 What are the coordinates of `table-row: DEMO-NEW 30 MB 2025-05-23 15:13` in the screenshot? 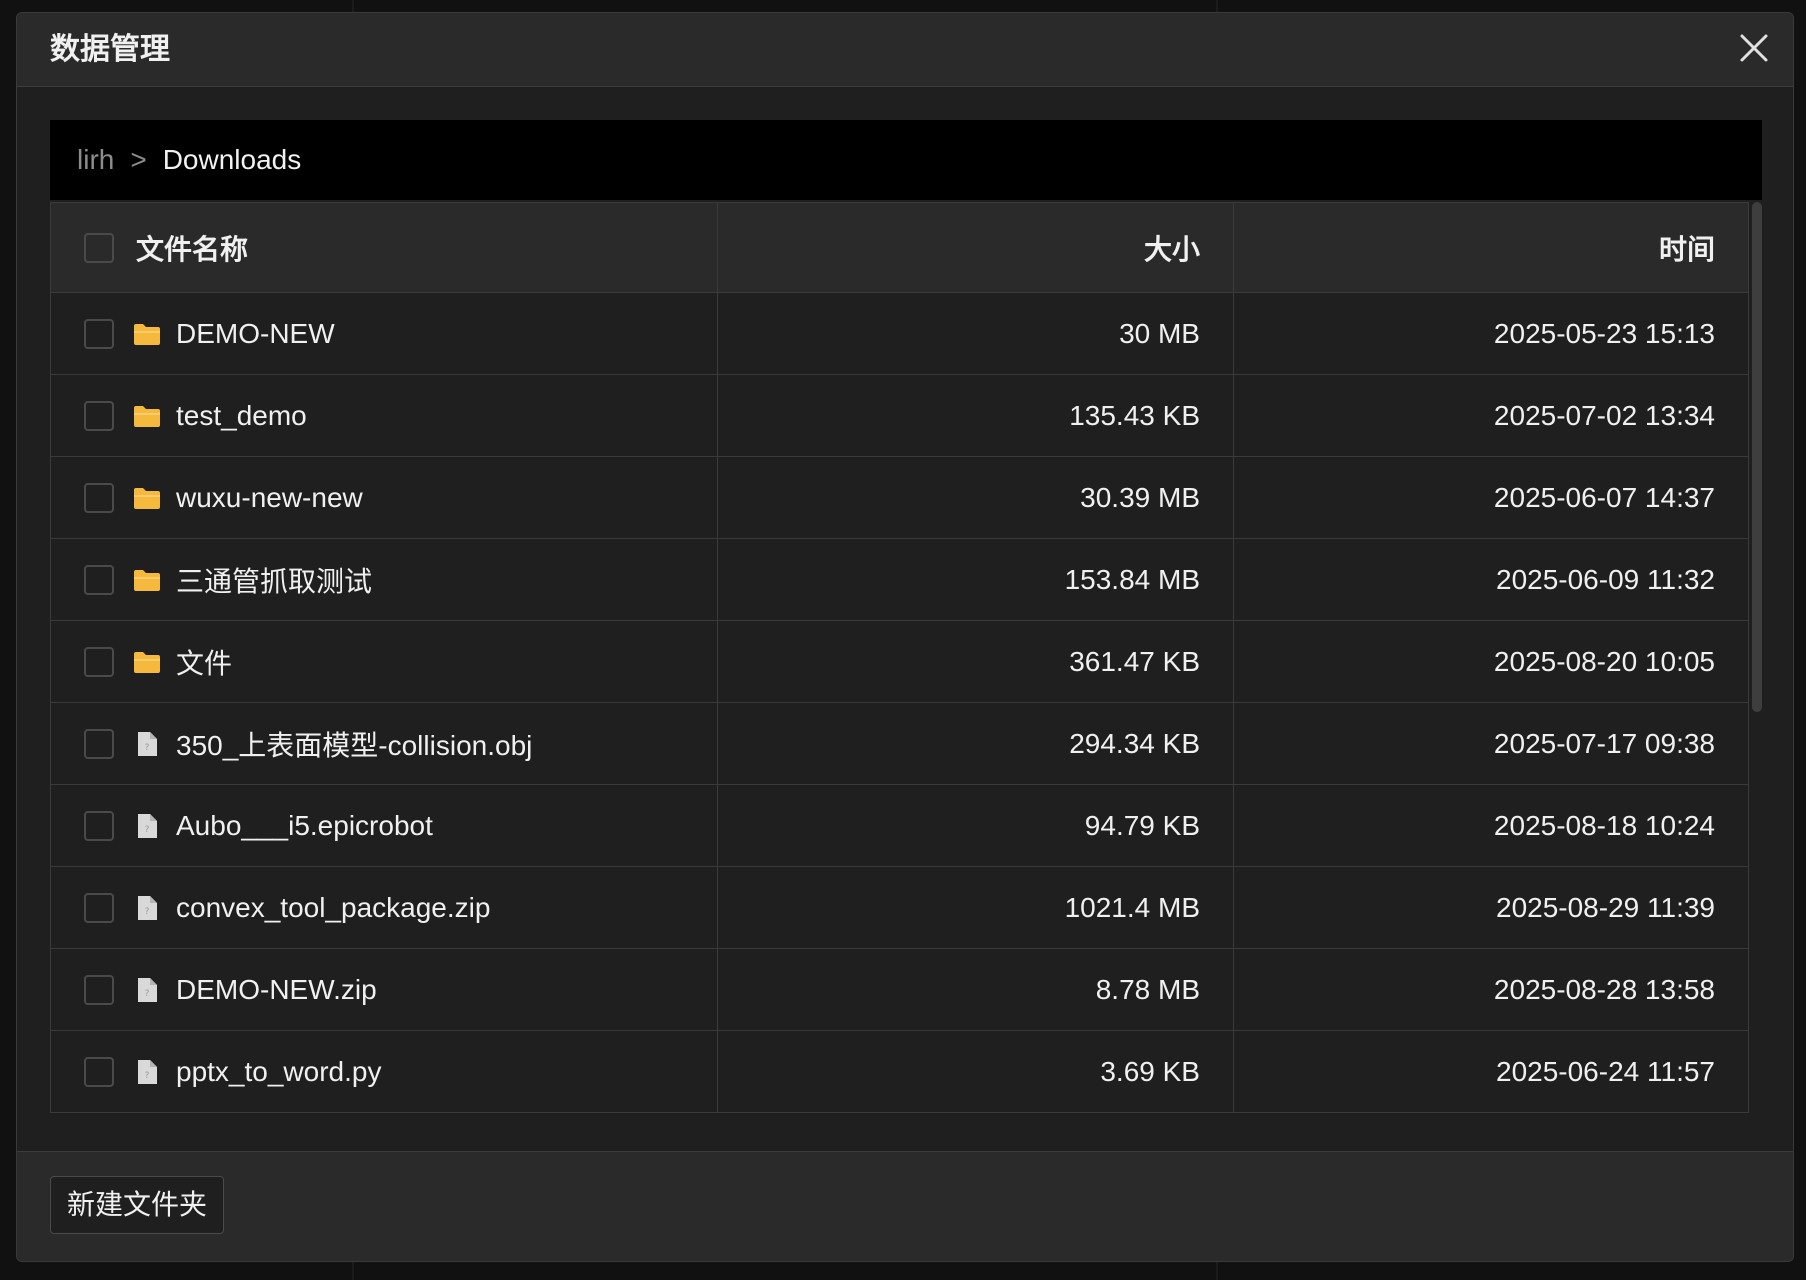 It's located at (899, 333).